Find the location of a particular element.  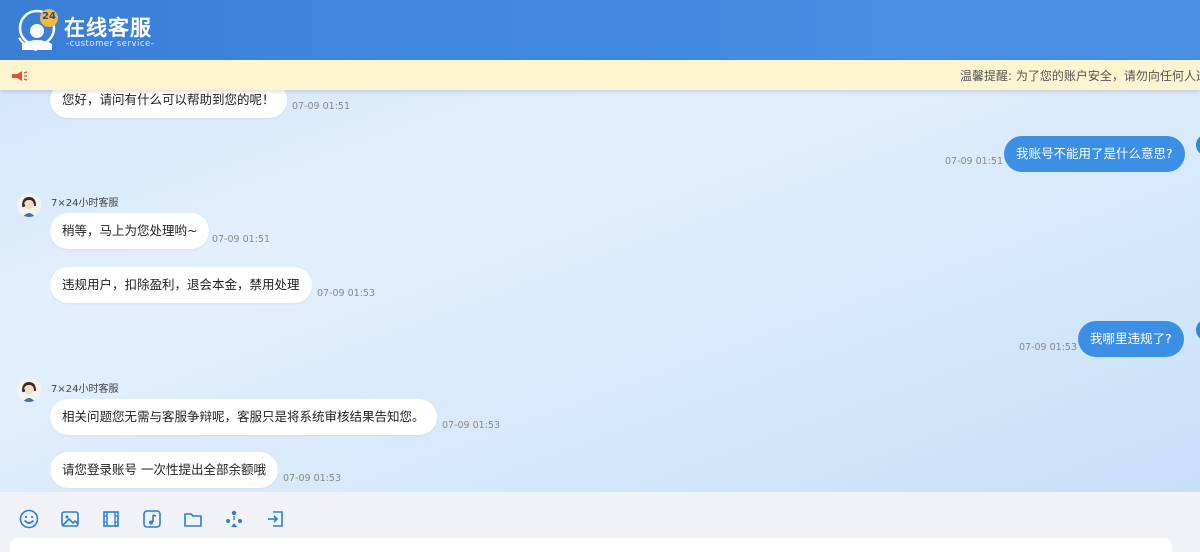

input-toolbar is located at coordinates (600, 522).